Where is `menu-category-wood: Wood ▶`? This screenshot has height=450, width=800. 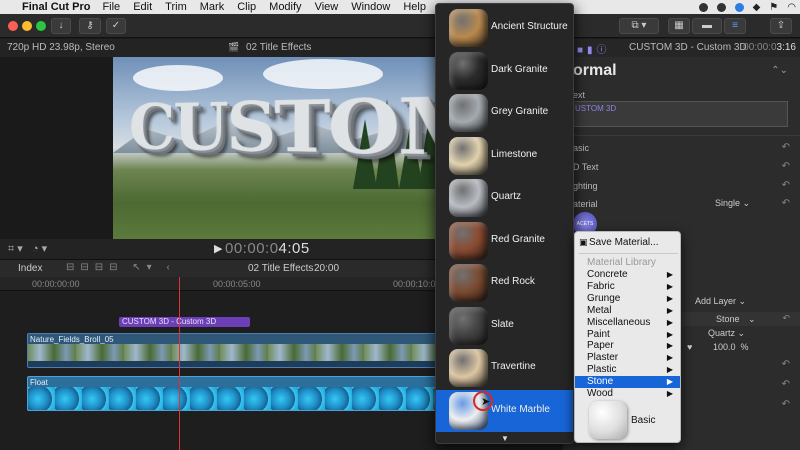 menu-category-wood: Wood ▶ is located at coordinates (627, 394).